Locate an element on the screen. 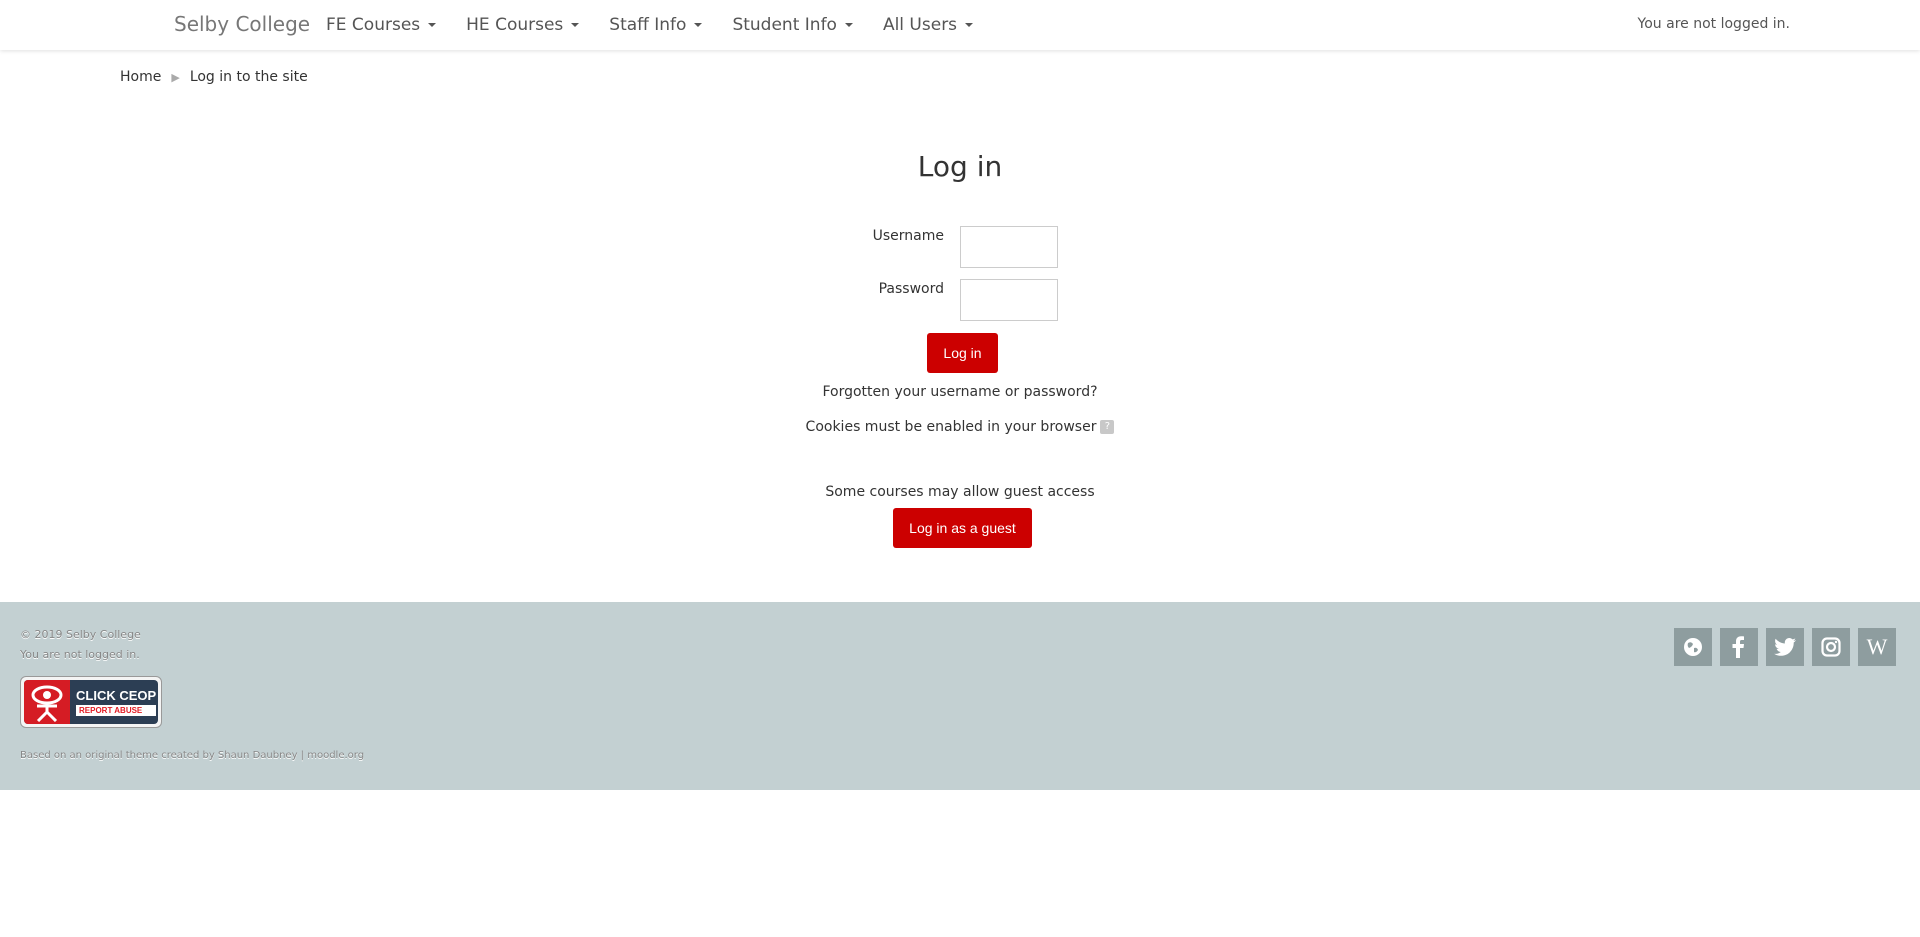 The width and height of the screenshot is (1920, 937). breadcrumb: Home ▶ Log in to the site is located at coordinates (214, 77).